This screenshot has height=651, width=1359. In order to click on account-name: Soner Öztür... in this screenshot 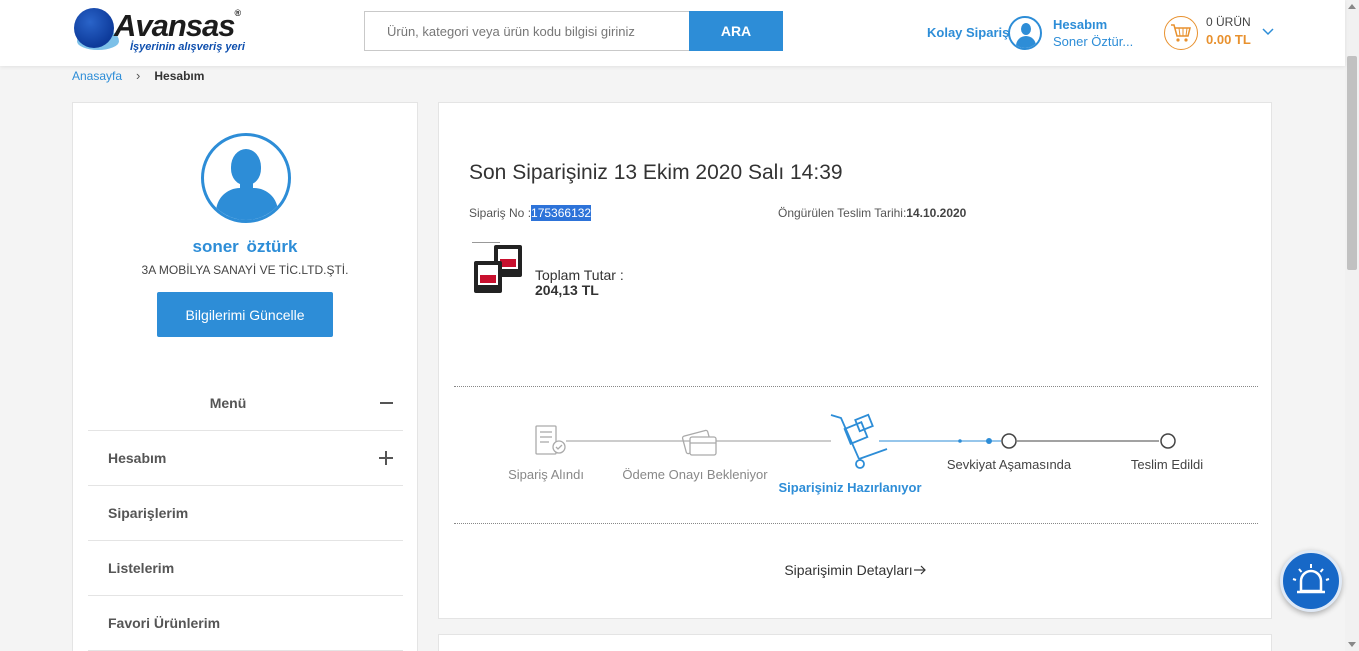, I will do `click(1093, 41)`.